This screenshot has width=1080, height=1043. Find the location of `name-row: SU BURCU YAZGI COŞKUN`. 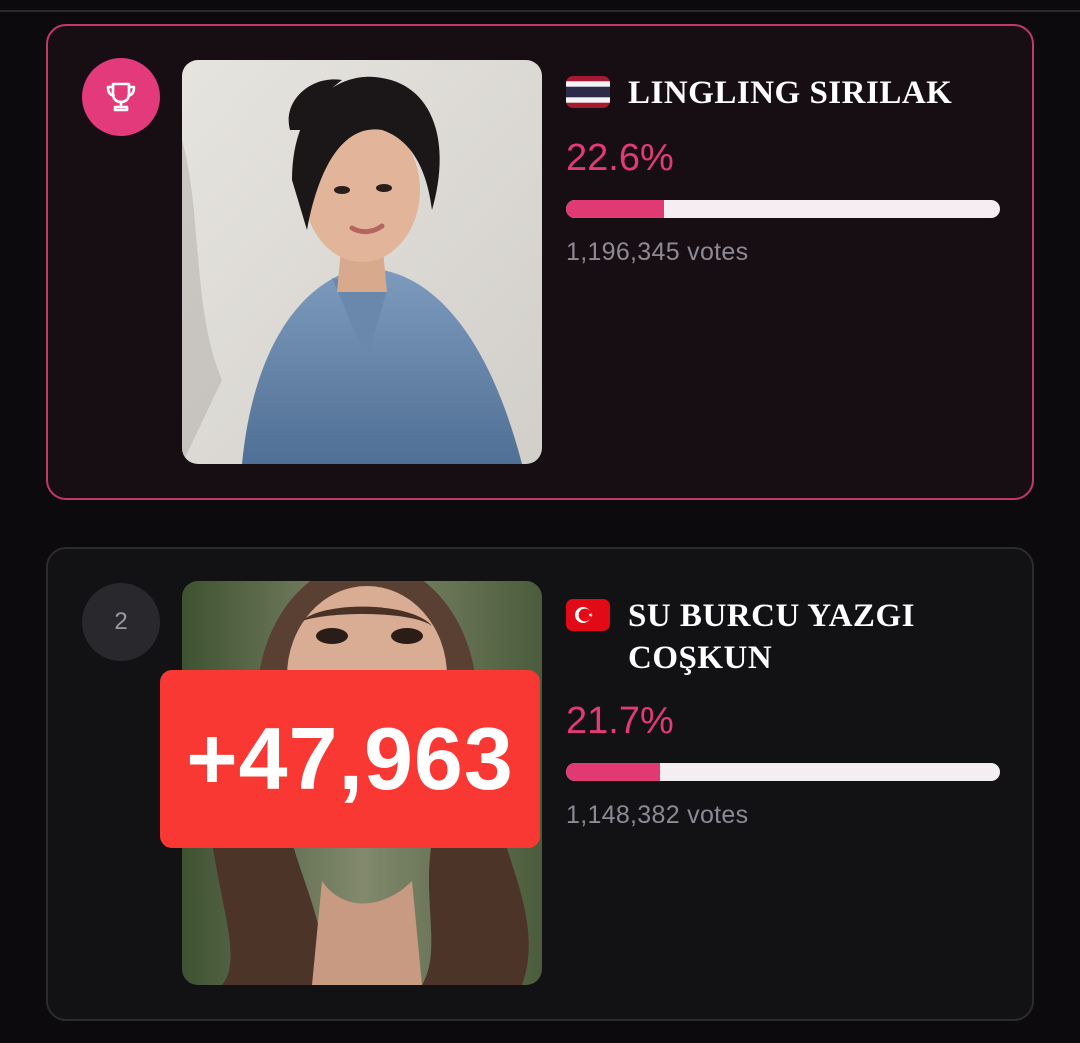

name-row: SU BURCU YAZGI COŞKUN is located at coordinates (786, 637).